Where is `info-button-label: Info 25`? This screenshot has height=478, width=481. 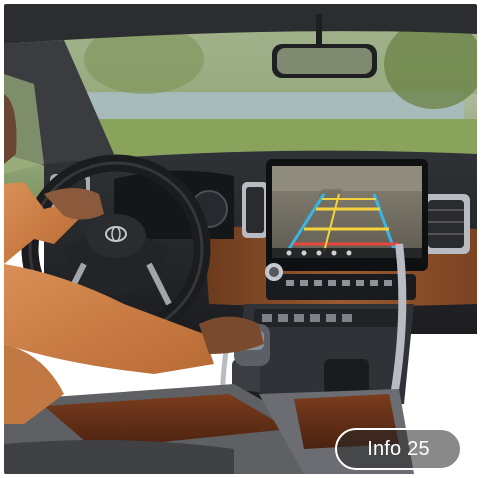 info-button-label: Info 25 is located at coordinates (398, 448).